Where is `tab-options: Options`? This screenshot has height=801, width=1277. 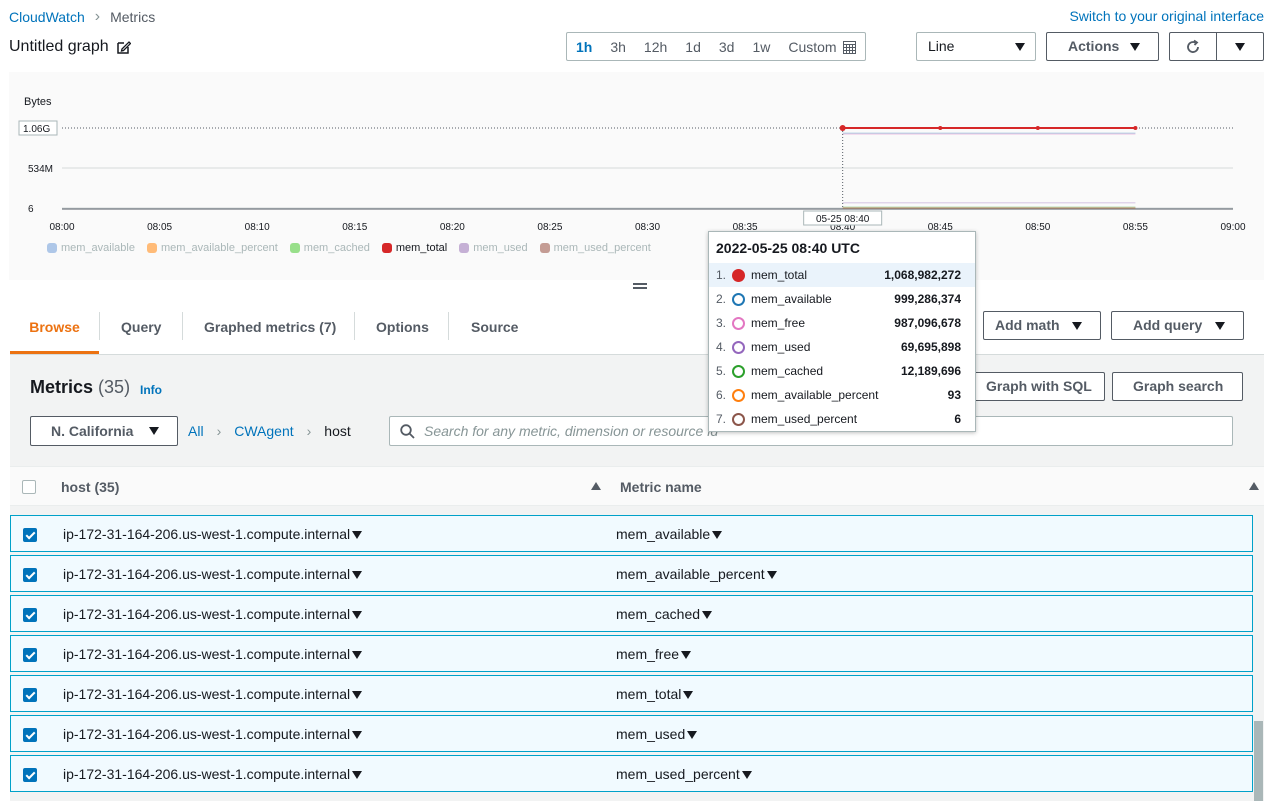
tab-options: Options is located at coordinates (402, 333).